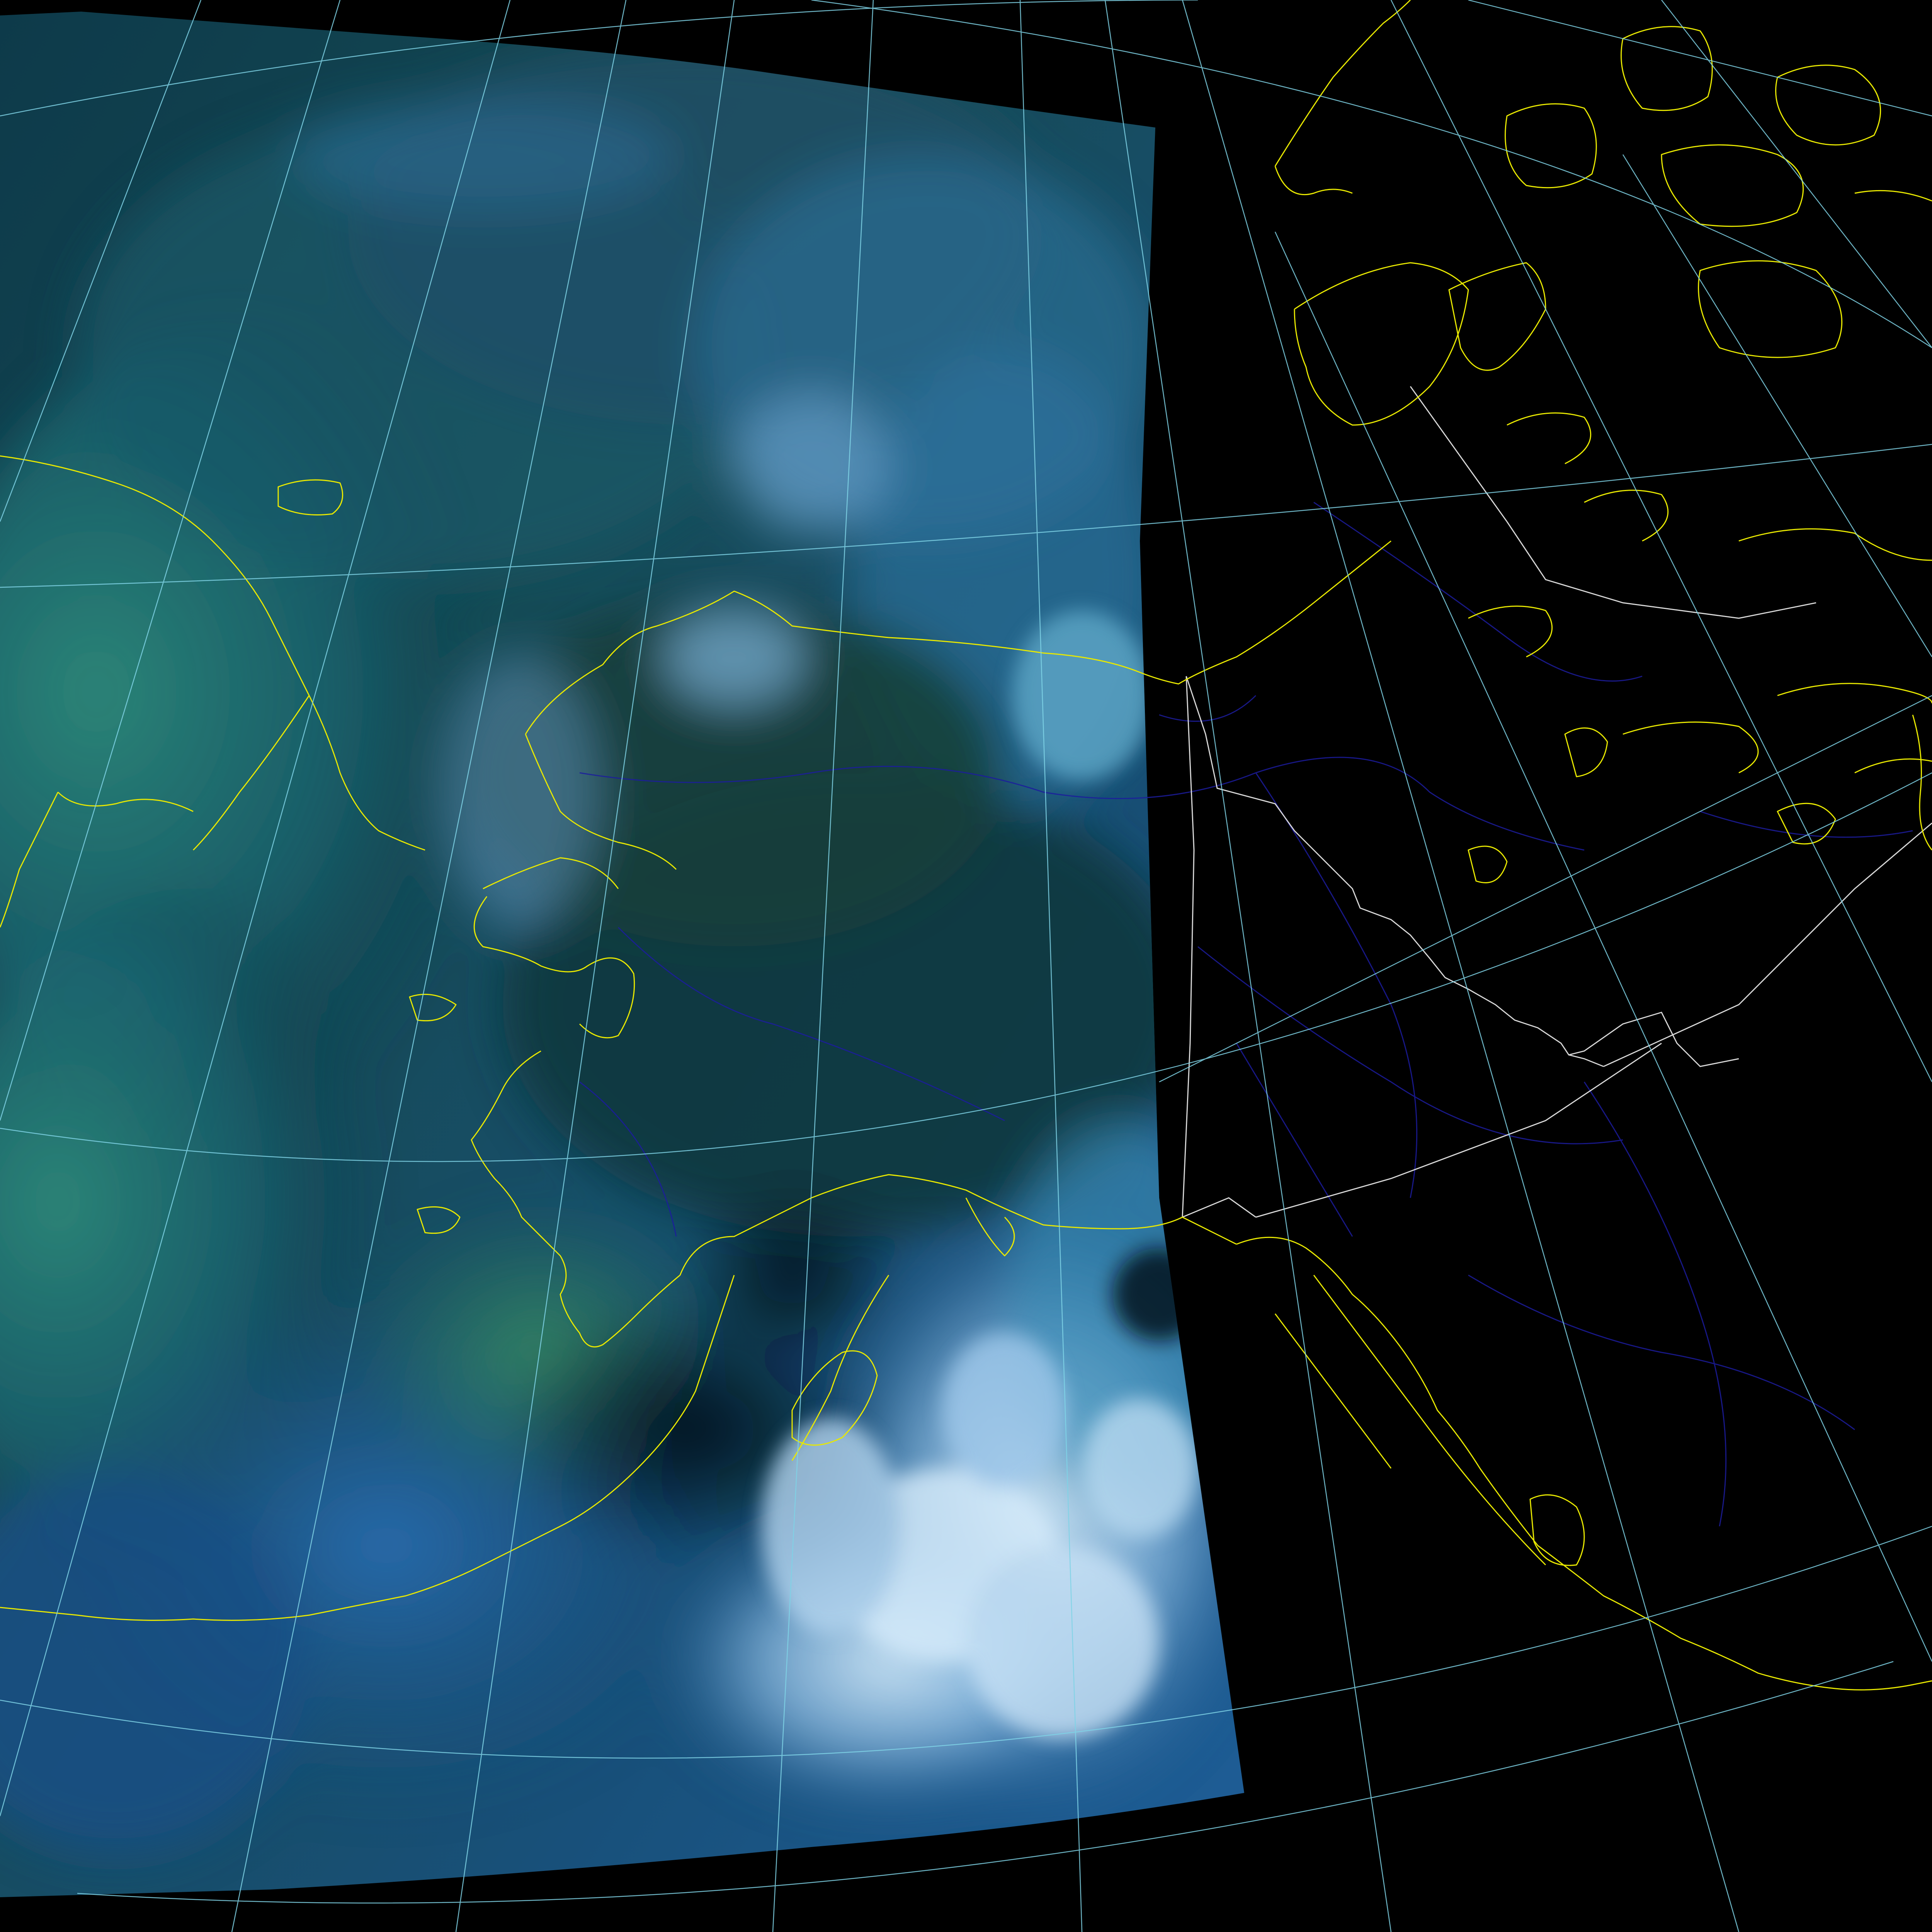 This screenshot has height=1932, width=1932. What do you see at coordinates (1584, 1463) in the screenshot?
I see `bc-coast` at bounding box center [1584, 1463].